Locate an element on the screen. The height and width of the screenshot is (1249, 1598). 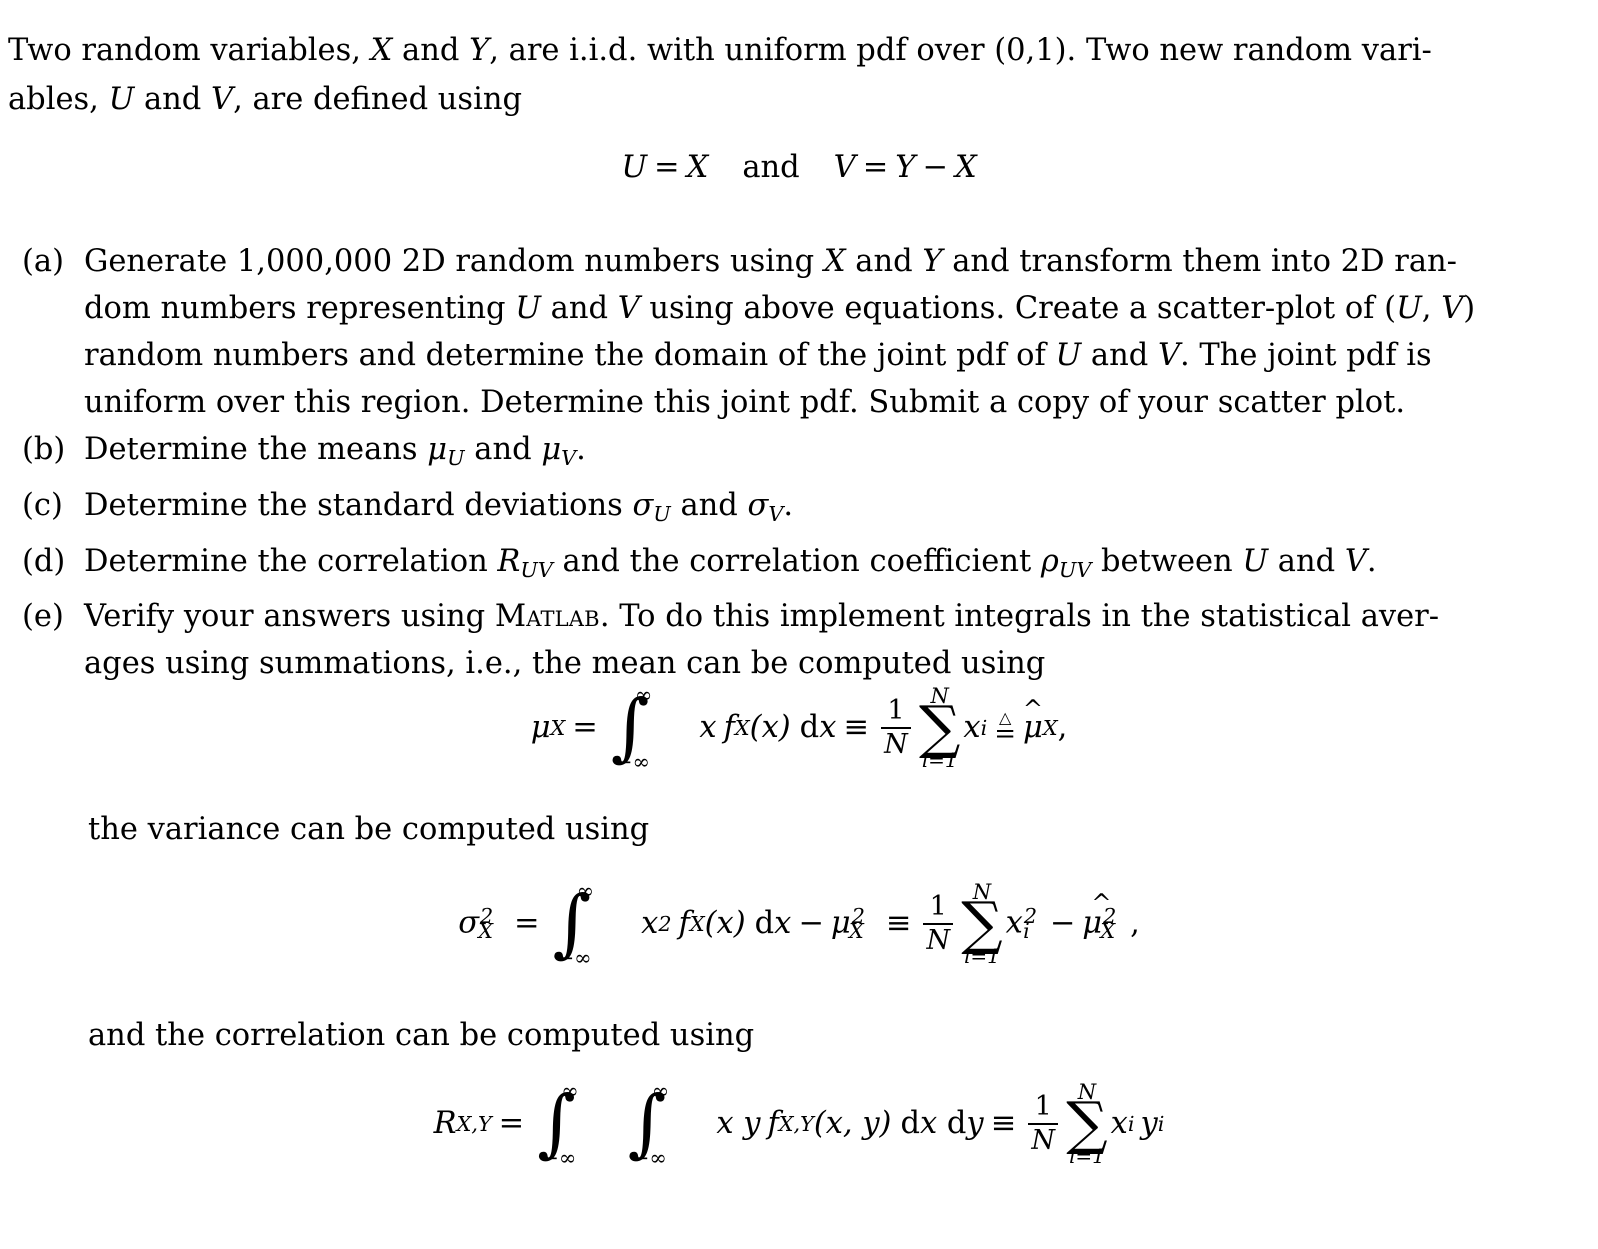
eq-mean-differential: dx is located at coordinates (818, 728).